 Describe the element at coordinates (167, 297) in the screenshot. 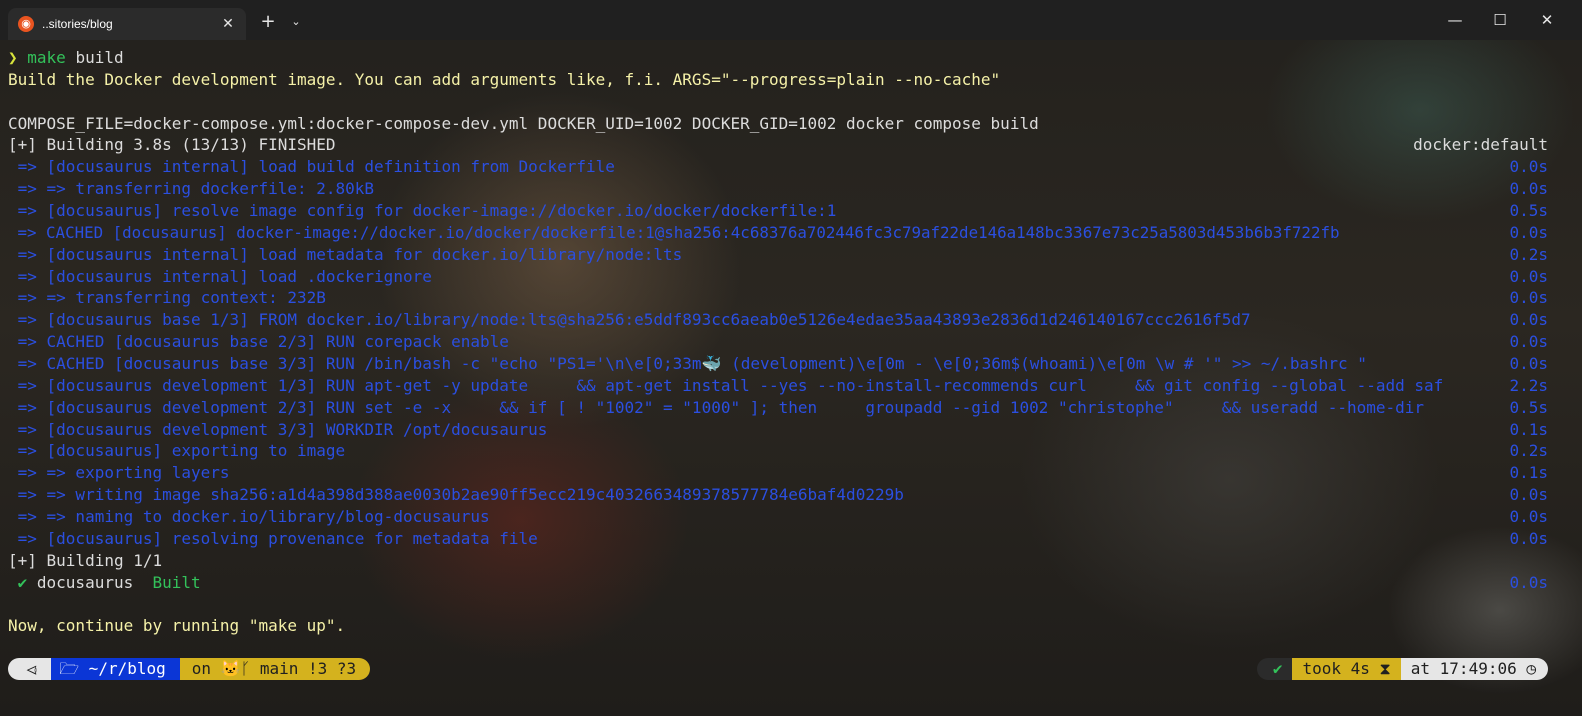

I see `step-text: => => transferring context: 232B` at that location.